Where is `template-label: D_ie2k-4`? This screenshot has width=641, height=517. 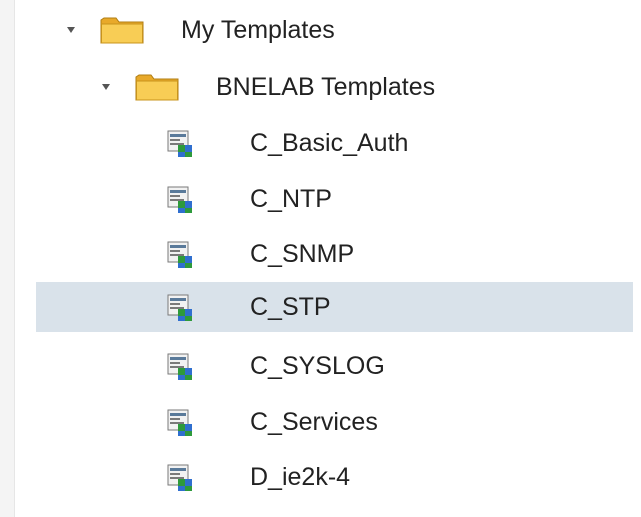
template-label: D_ie2k-4 is located at coordinates (300, 477).